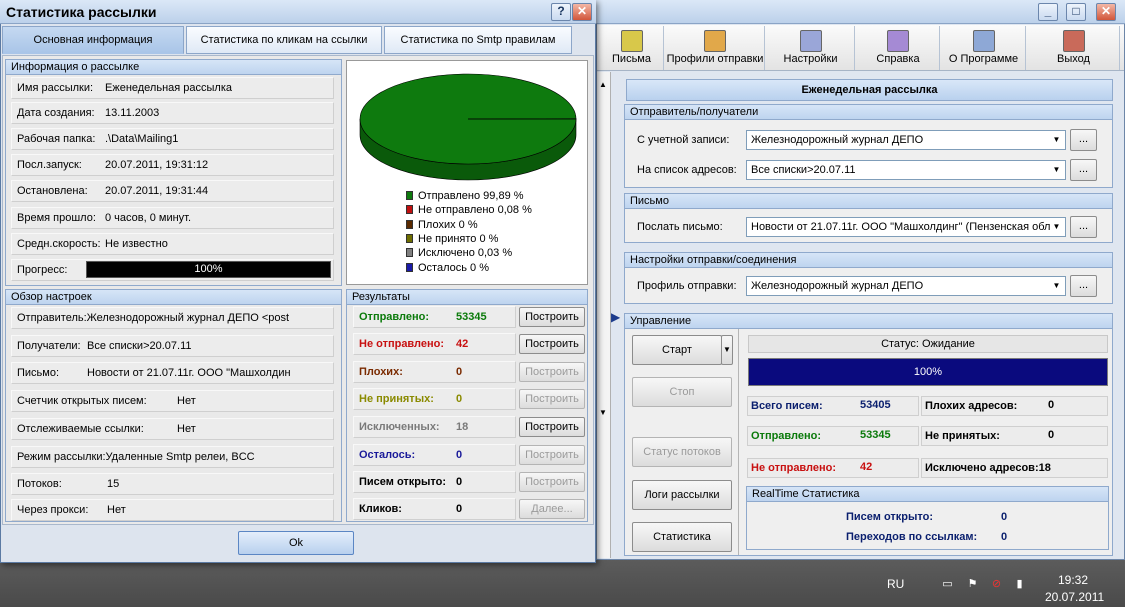 This screenshot has height=607, width=1125. Describe the element at coordinates (972, 584) in the screenshot. I see `flag-tray-icon: ⚑` at that location.